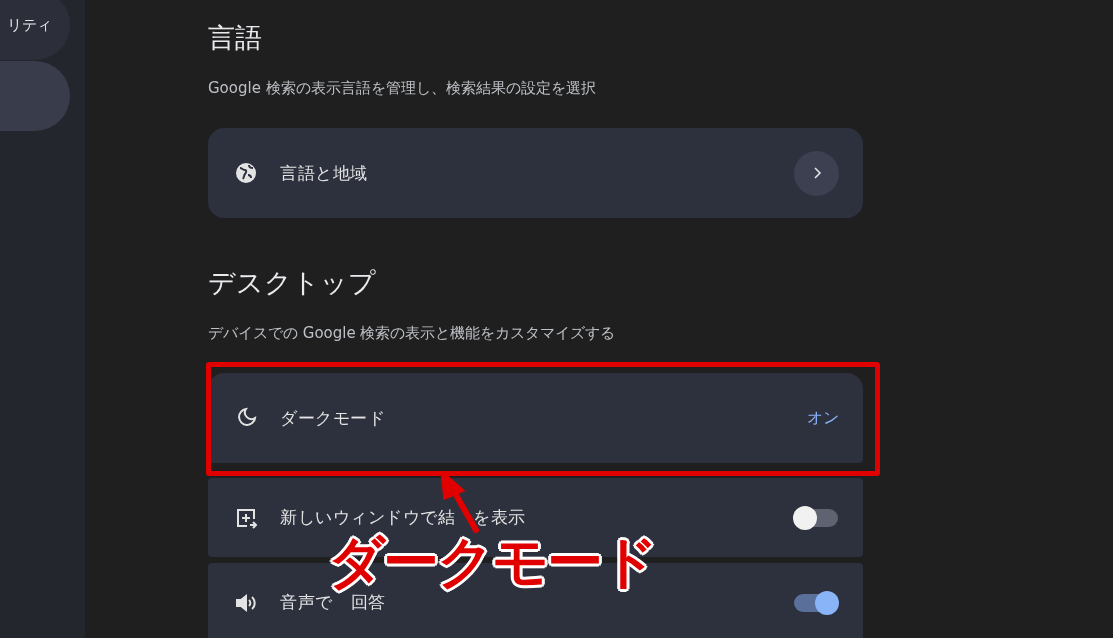 The width and height of the screenshot is (1113, 638). Describe the element at coordinates (292, 283) in the screenshot. I see `section-title: デスクトップ` at that location.